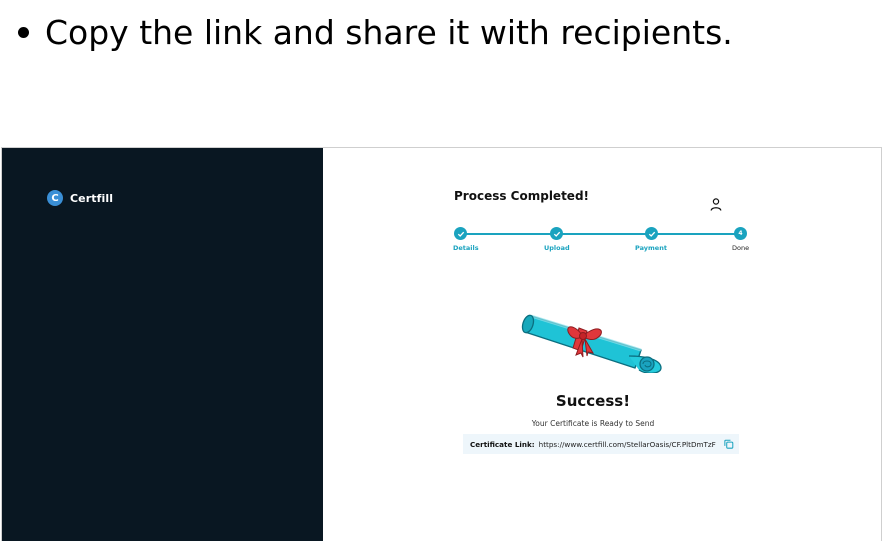 The width and height of the screenshot is (884, 541). What do you see at coordinates (593, 401) in the screenshot?
I see `success-title: Success!` at bounding box center [593, 401].